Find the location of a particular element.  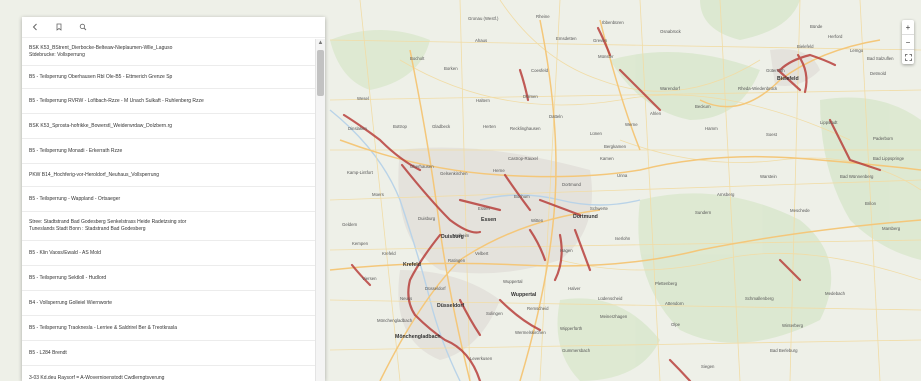

map-place-label: Münster is located at coordinates (606, 56).